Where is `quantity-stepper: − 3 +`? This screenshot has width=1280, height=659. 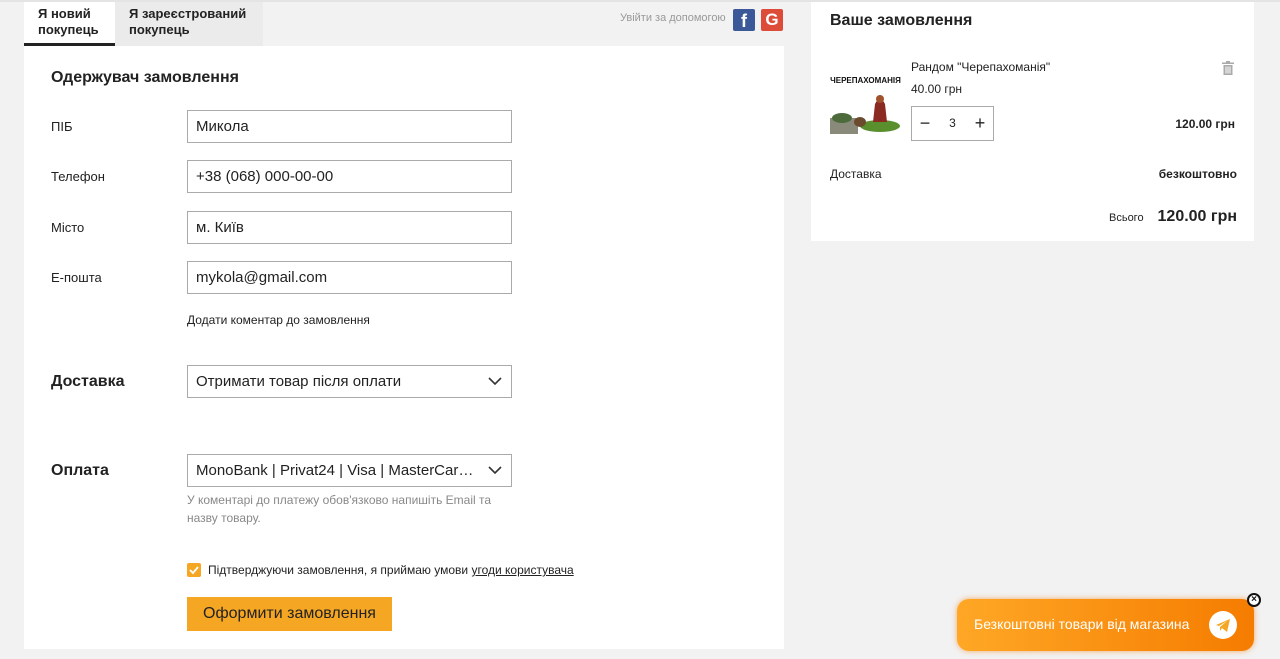
quantity-stepper: − 3 + is located at coordinates (952, 123).